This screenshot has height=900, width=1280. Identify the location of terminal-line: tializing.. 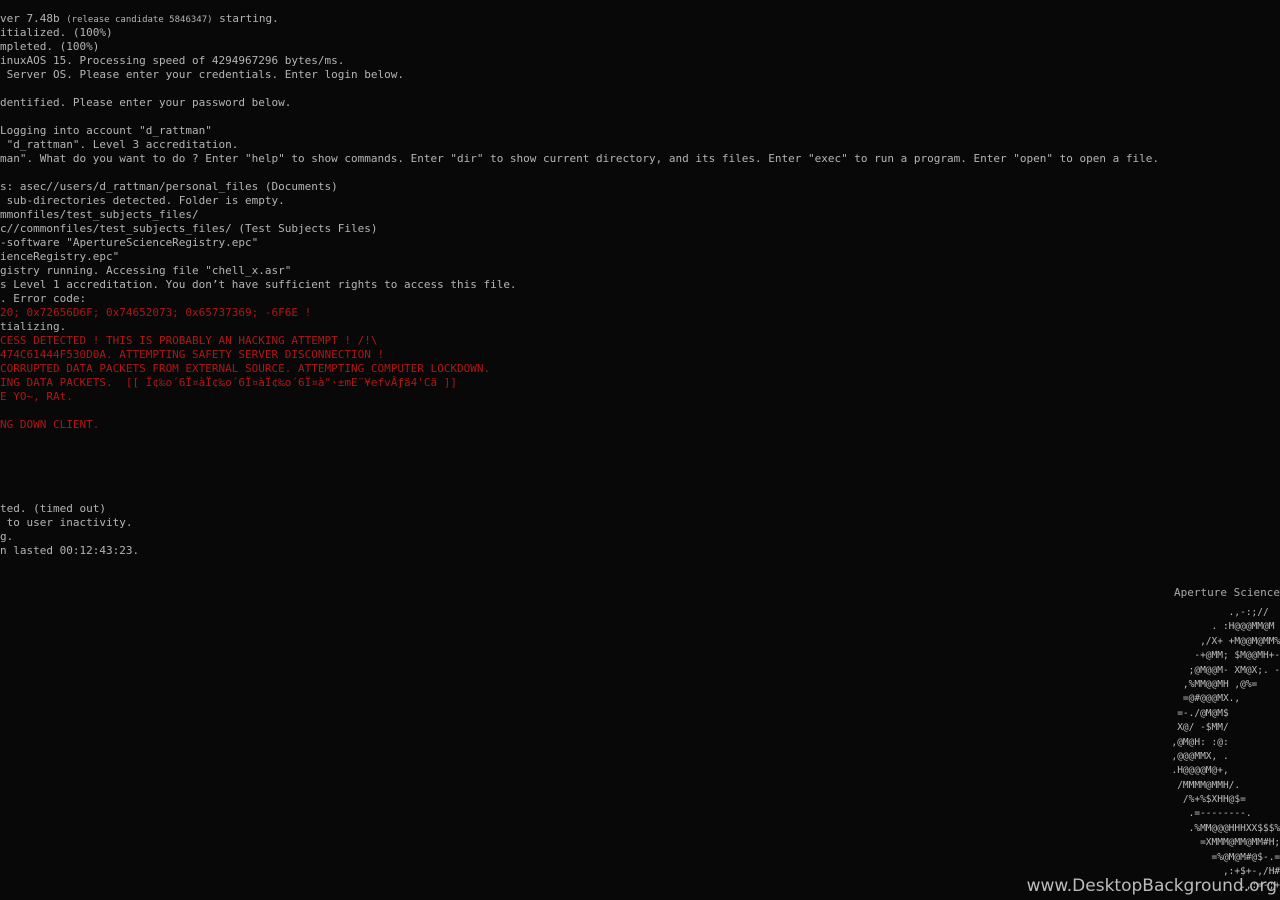
(33, 326).